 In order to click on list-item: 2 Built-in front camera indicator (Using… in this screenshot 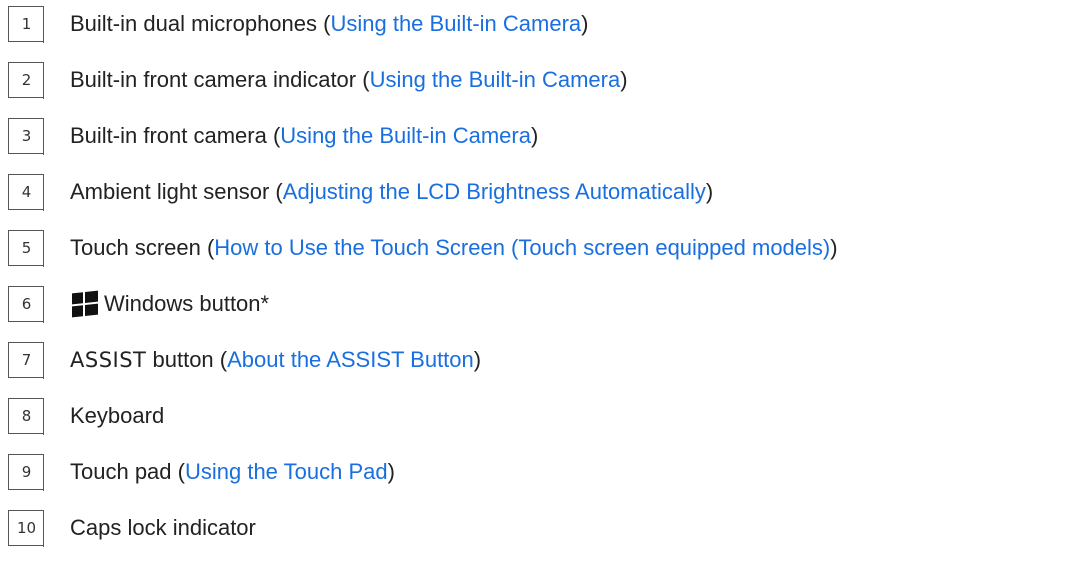, I will do `click(318, 80)`.